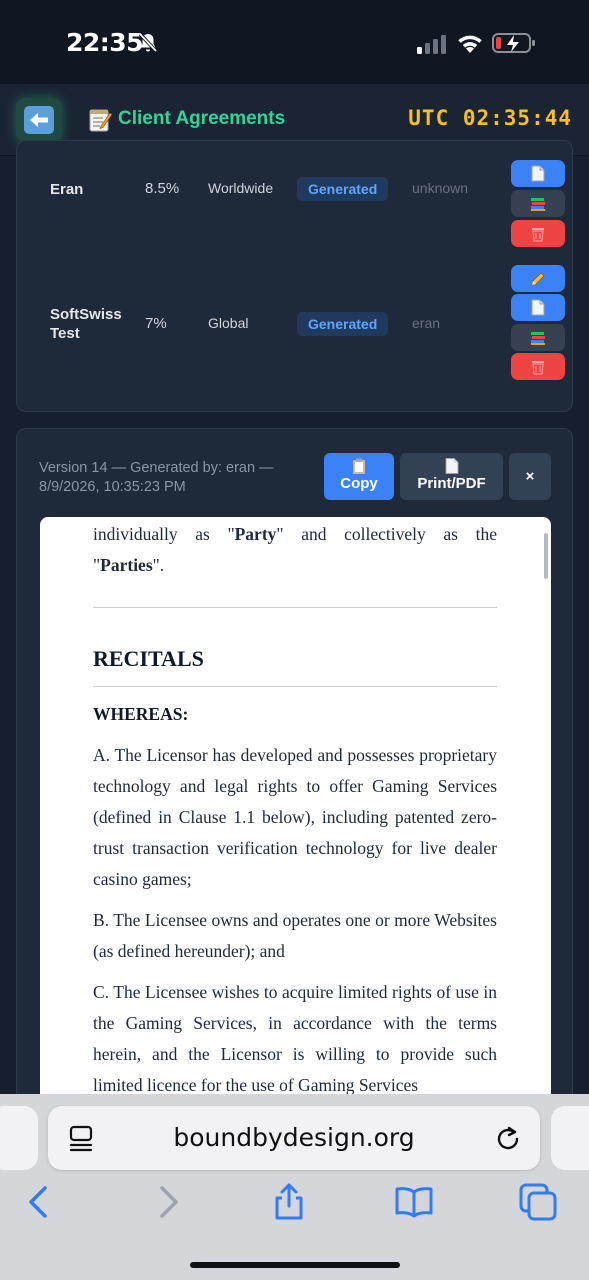 Image resolution: width=589 pixels, height=1280 pixels. I want to click on wifi-icon, so click(470, 44).